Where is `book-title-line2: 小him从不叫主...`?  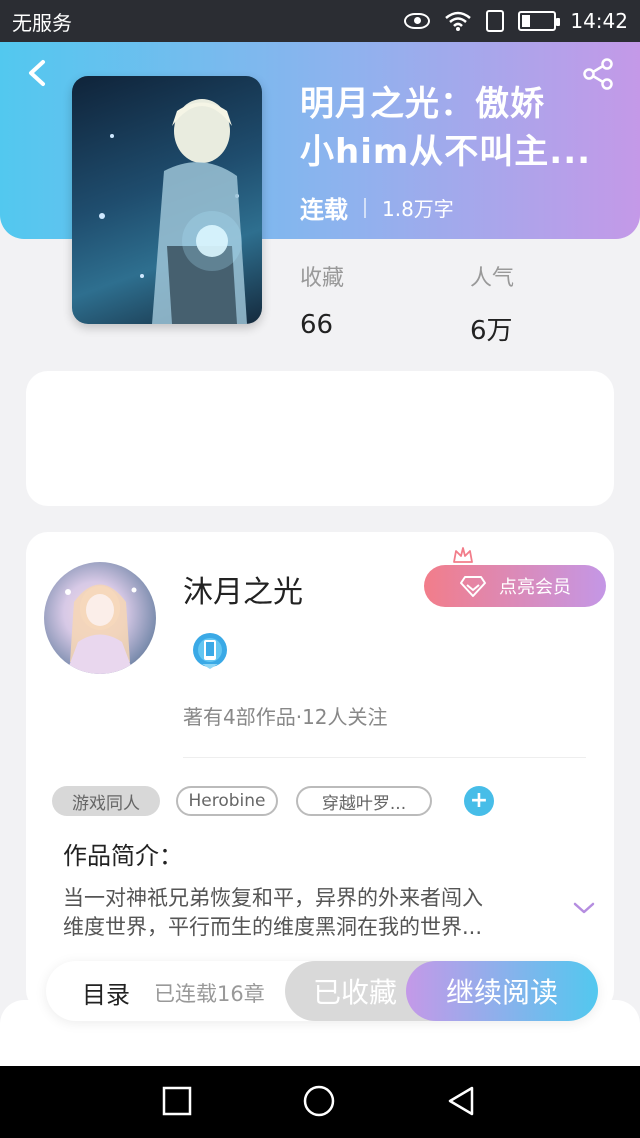
book-title-line2: 小him从不叫主... is located at coordinates (446, 152).